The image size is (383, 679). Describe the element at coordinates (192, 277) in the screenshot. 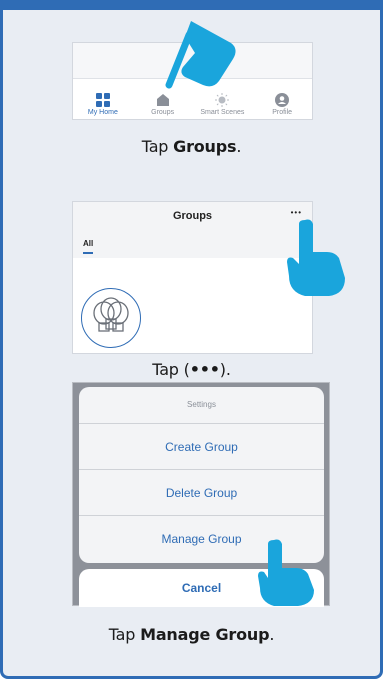

I see `groups-screenshot: Groups ••• All` at that location.